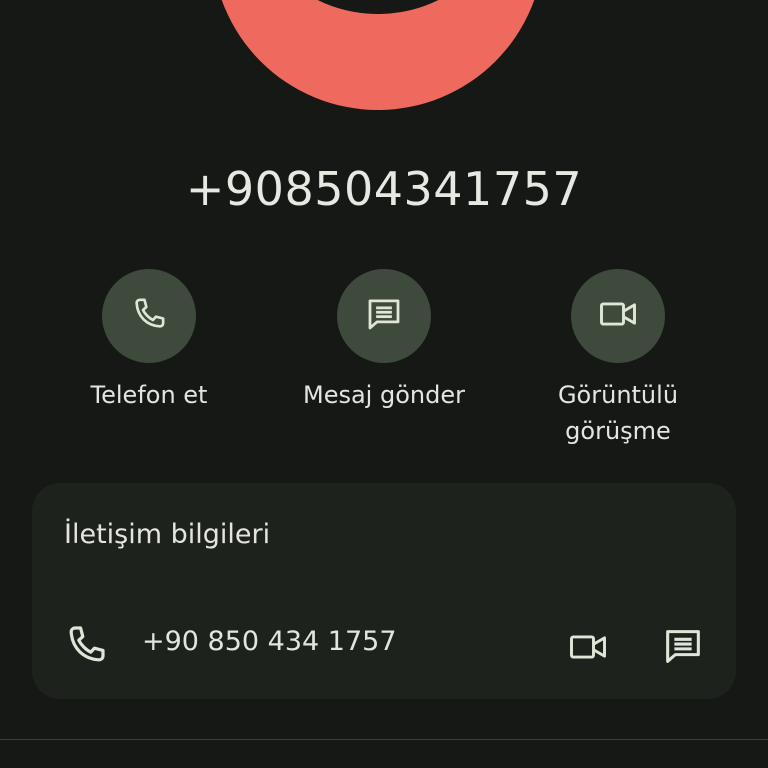 Image resolution: width=768 pixels, height=768 pixels. I want to click on video-call-label: Görüntülü görüşme, so click(618, 413).